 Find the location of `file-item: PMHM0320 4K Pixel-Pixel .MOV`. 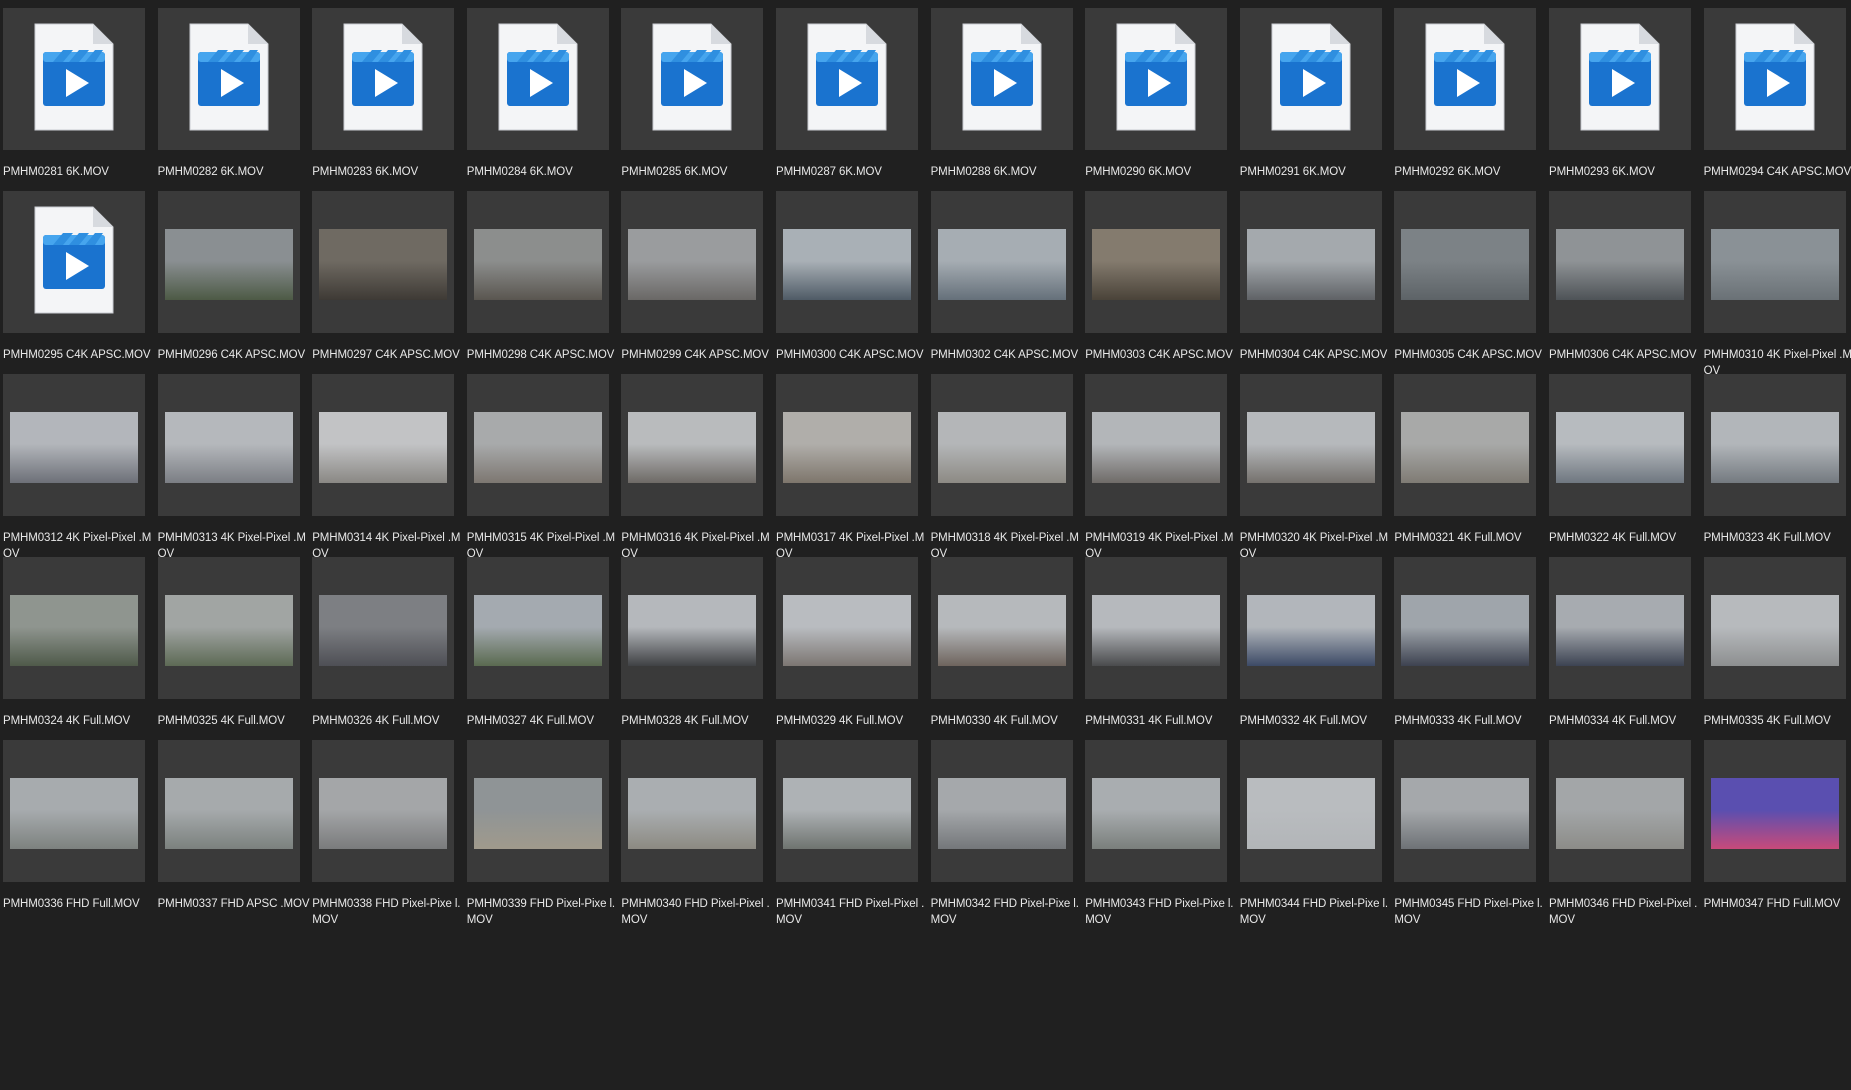

file-item: PMHM0320 4K Pixel-Pixel .MOV is located at coordinates (1312, 470).